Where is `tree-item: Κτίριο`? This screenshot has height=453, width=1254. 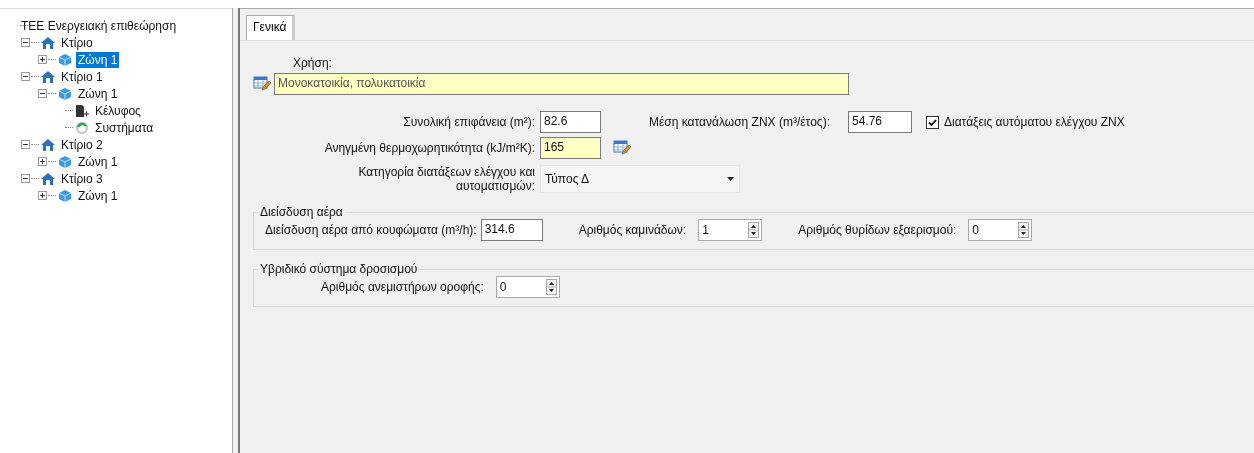 tree-item: Κτίριο is located at coordinates (77, 42).